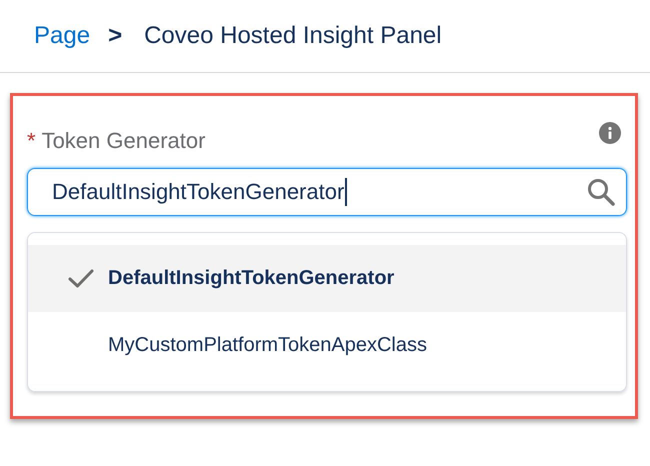 This screenshot has height=466, width=650. I want to click on field-label: Token Generator, so click(124, 141).